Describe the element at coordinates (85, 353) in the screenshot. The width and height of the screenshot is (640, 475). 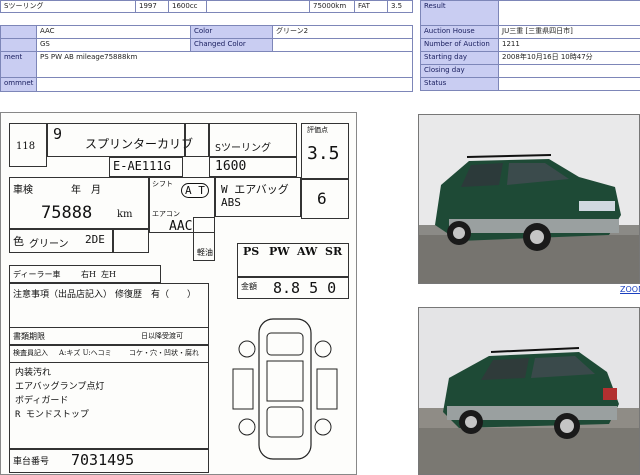
I see `inspector-legend: A:キズ U:ヘコミ` at that location.